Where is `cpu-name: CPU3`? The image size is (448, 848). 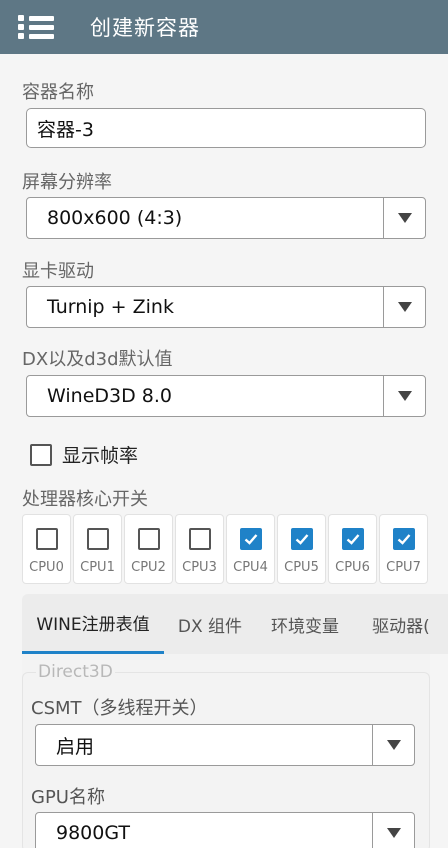
cpu-name: CPU3 is located at coordinates (199, 567).